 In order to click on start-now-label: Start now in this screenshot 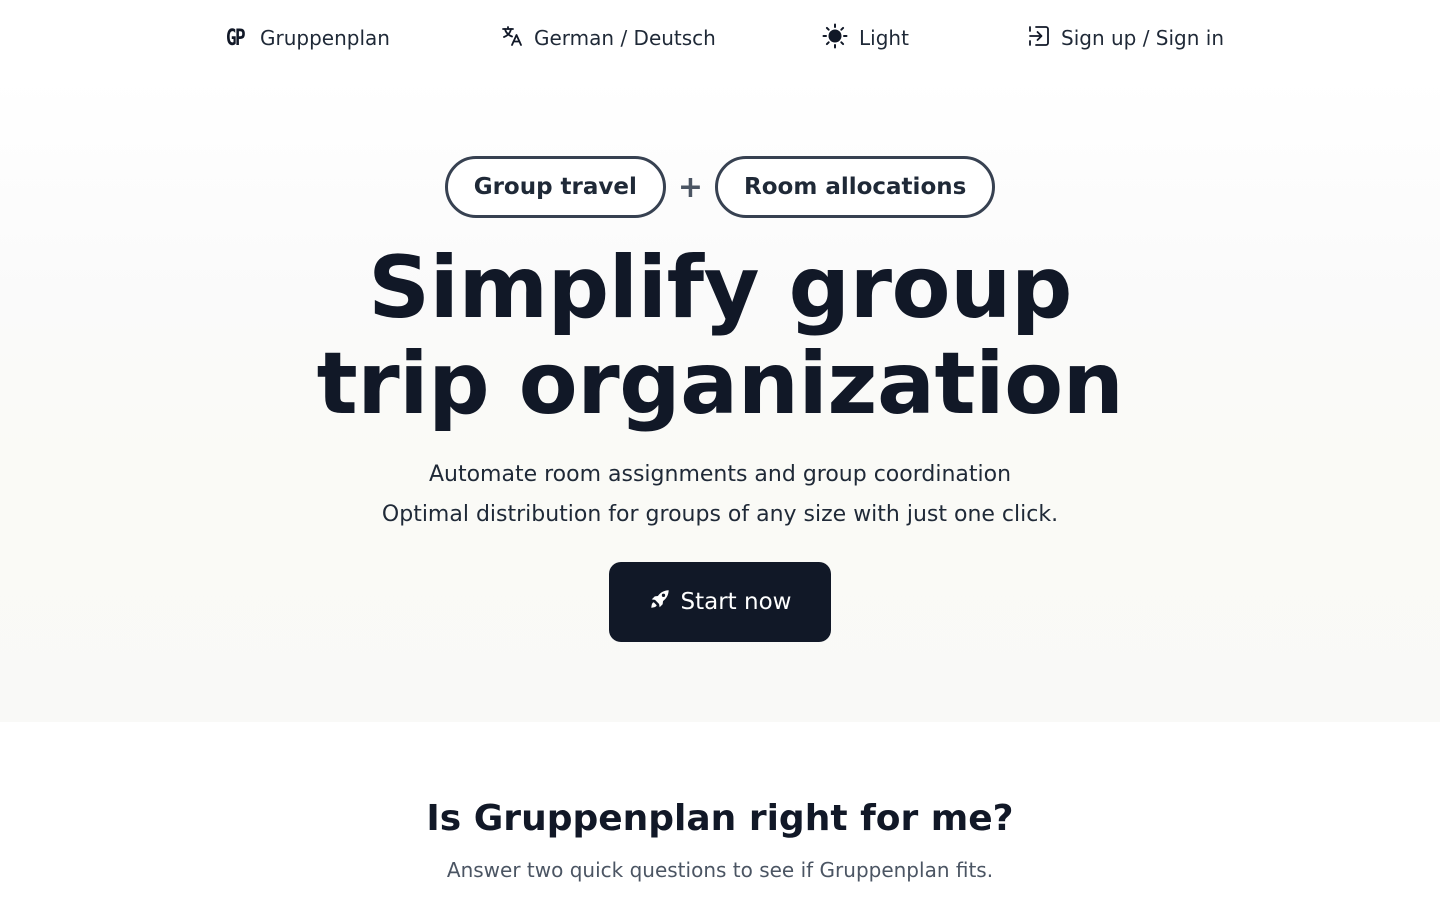, I will do `click(736, 602)`.